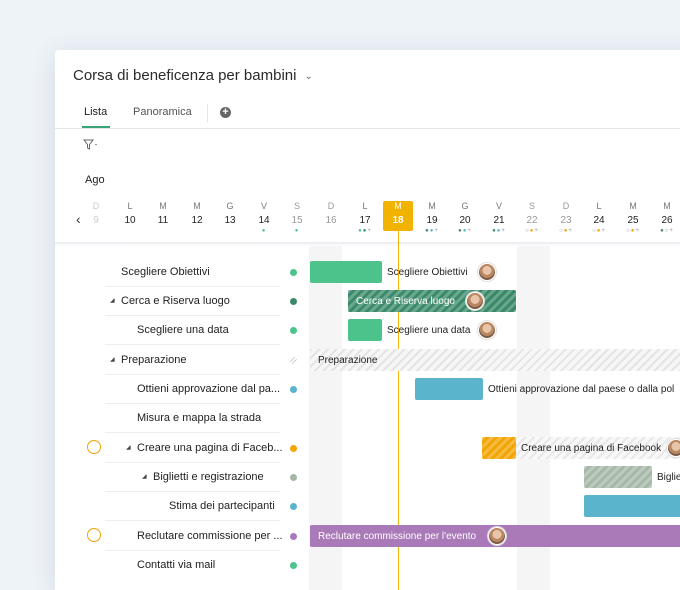 The image size is (680, 590). Describe the element at coordinates (427, 272) in the screenshot. I see `bar-label: Scegliere Obiettivi` at that location.